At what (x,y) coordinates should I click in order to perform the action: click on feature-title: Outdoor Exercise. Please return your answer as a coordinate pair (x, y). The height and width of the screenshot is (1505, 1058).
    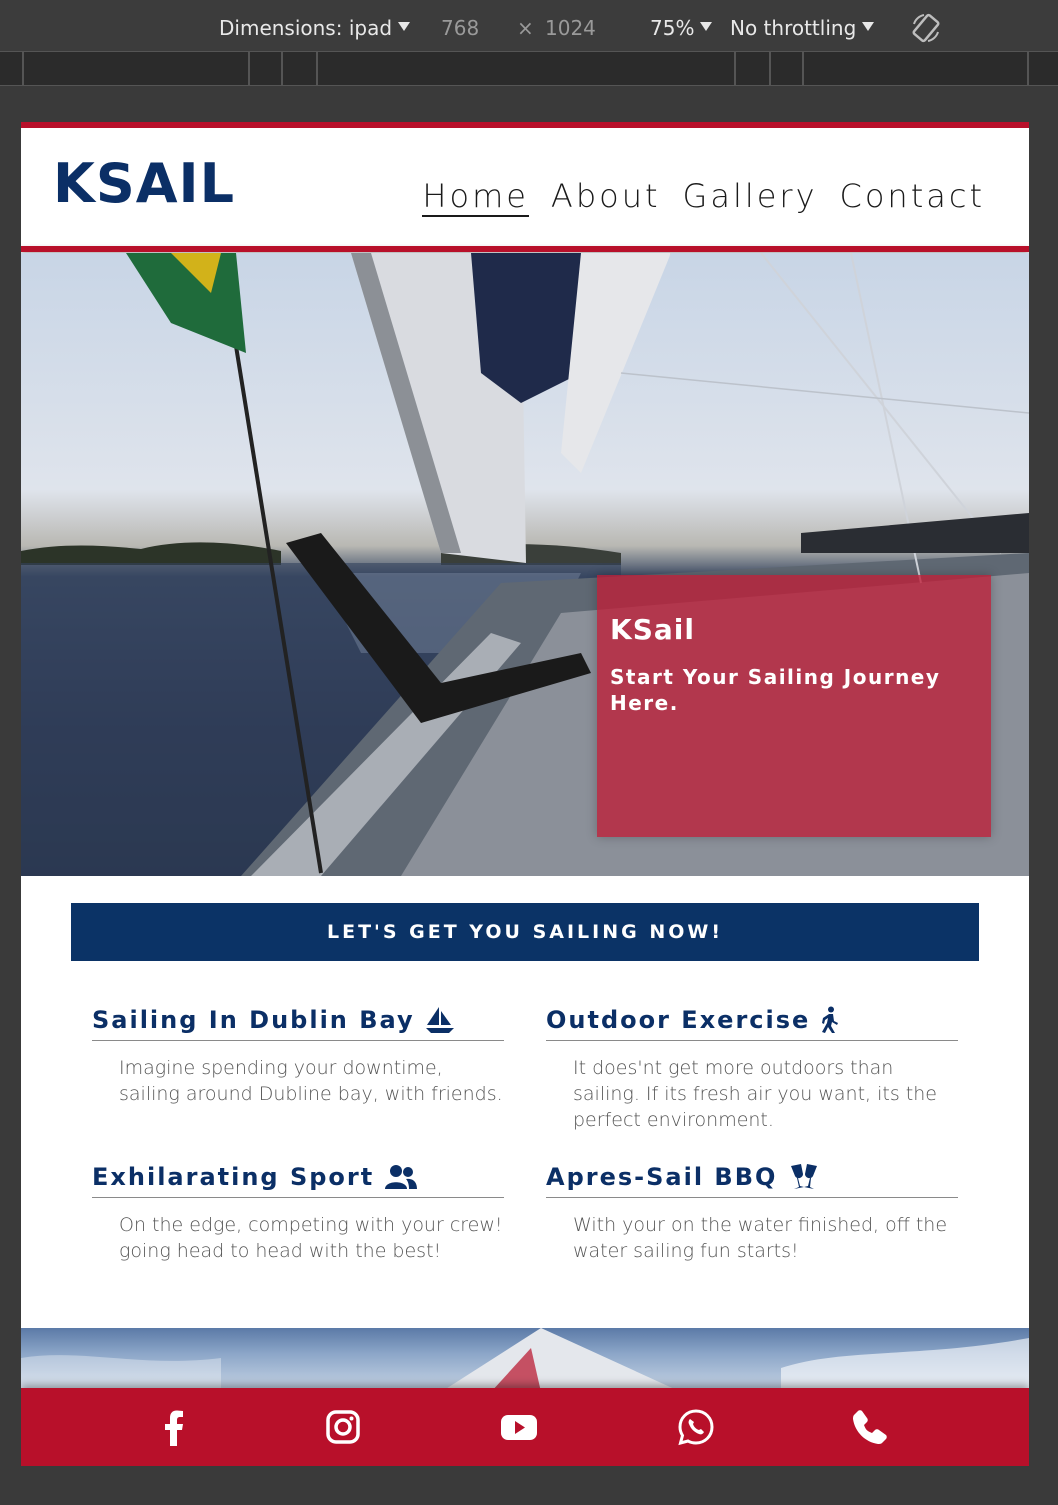
    Looking at the image, I should click on (752, 1023).